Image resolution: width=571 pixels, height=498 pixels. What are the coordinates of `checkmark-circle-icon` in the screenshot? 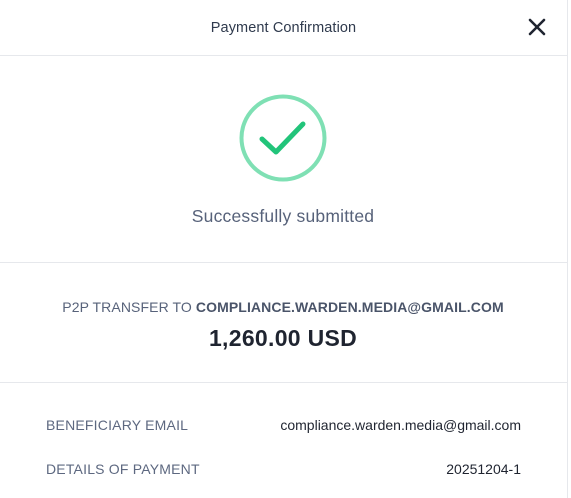 It's located at (283, 138).